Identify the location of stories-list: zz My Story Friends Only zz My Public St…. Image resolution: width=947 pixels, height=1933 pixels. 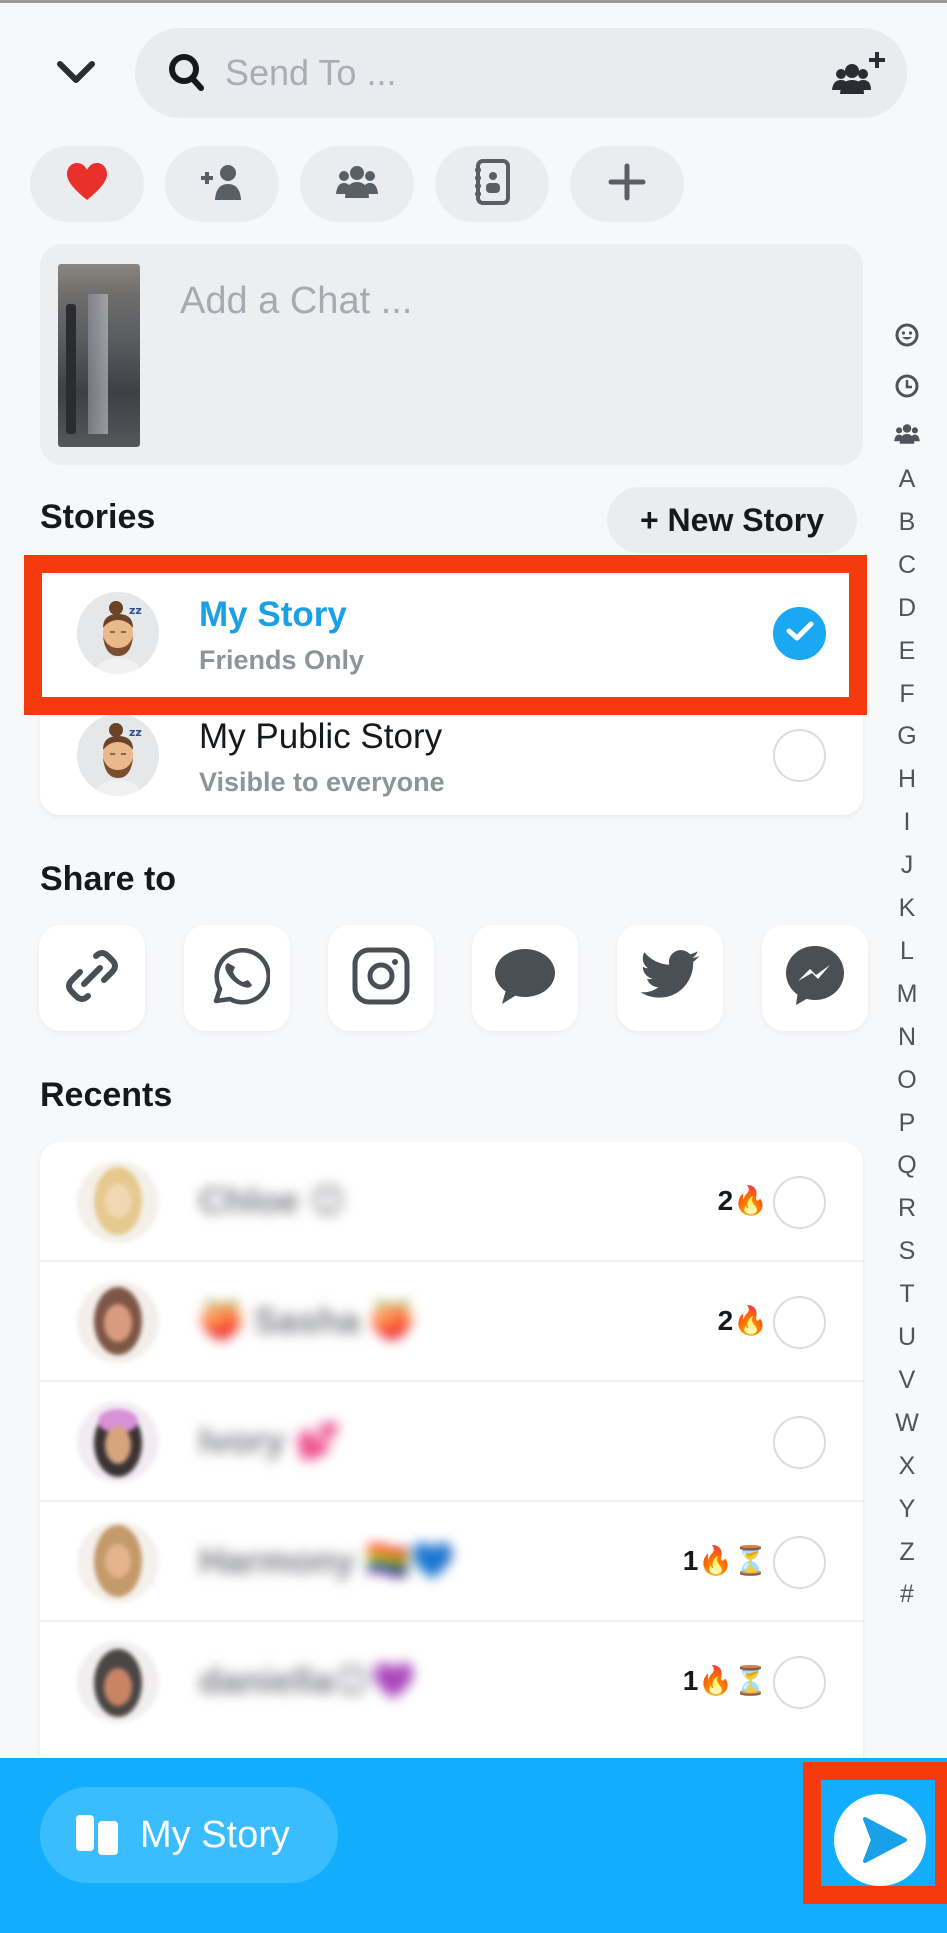
(451, 694).